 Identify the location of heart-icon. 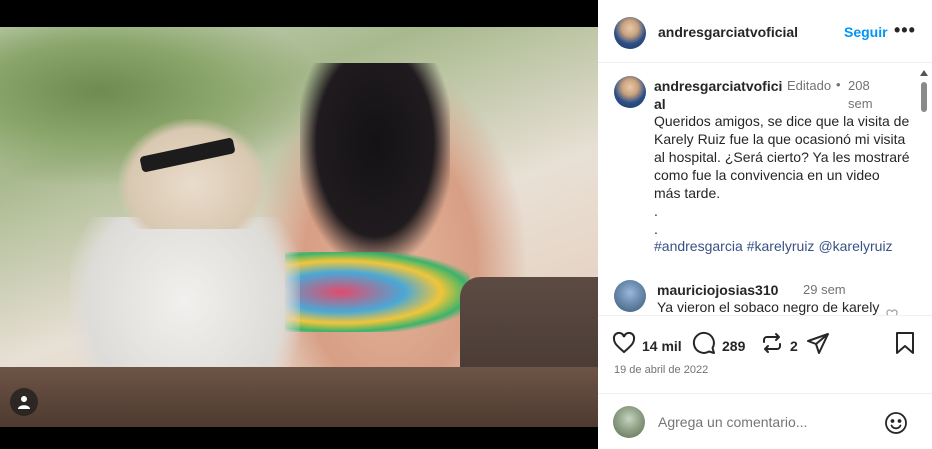
(624, 345).